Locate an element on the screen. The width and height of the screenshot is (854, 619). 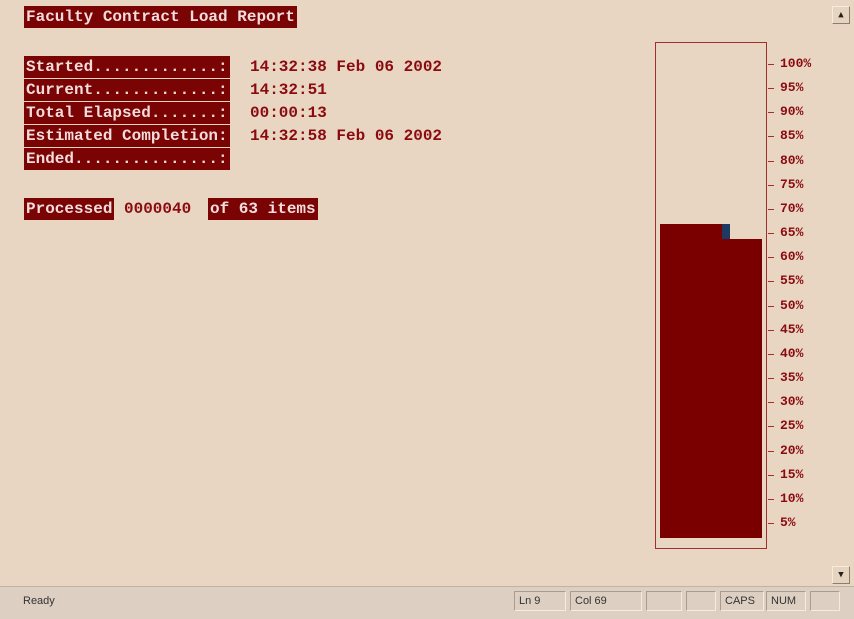
progress-fill-leading is located at coordinates (691, 381).